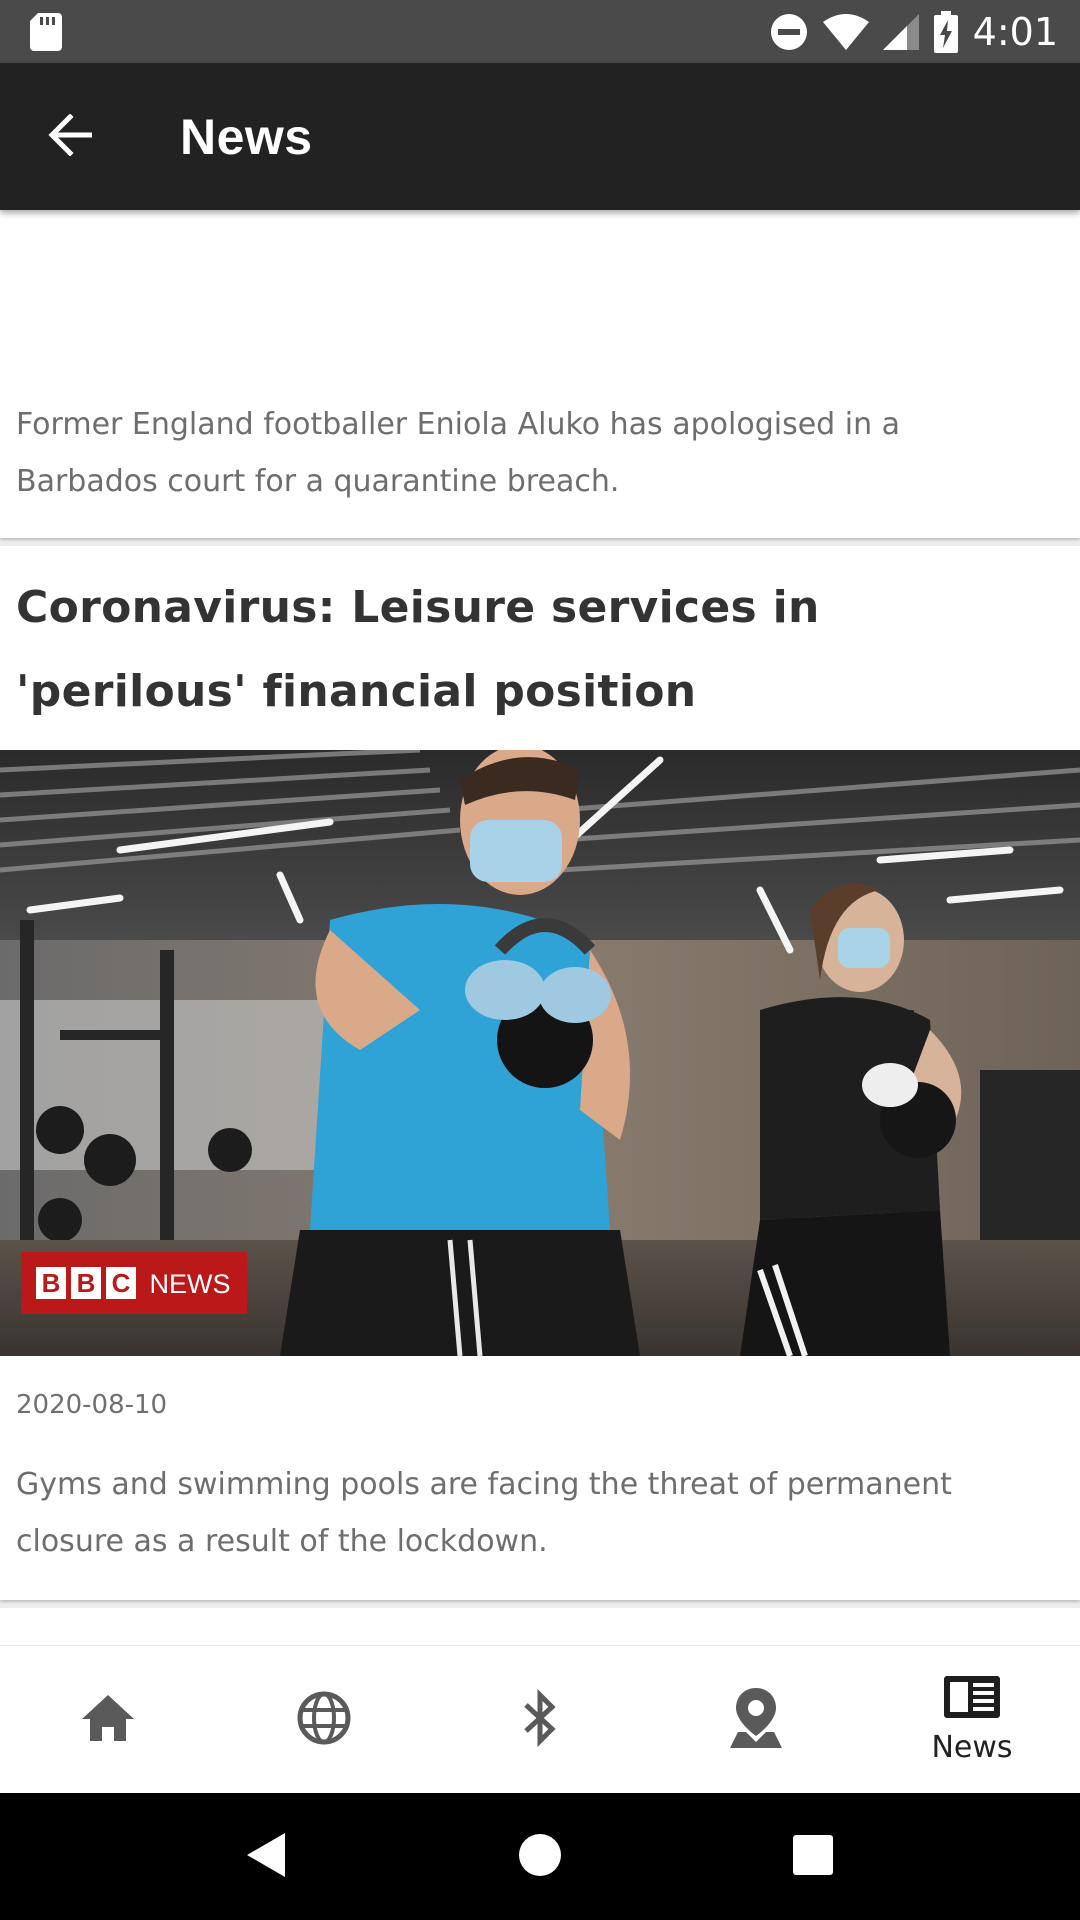 This screenshot has width=1080, height=1920. Describe the element at coordinates (121, 1283) in the screenshot. I see `svg-text: C` at that location.